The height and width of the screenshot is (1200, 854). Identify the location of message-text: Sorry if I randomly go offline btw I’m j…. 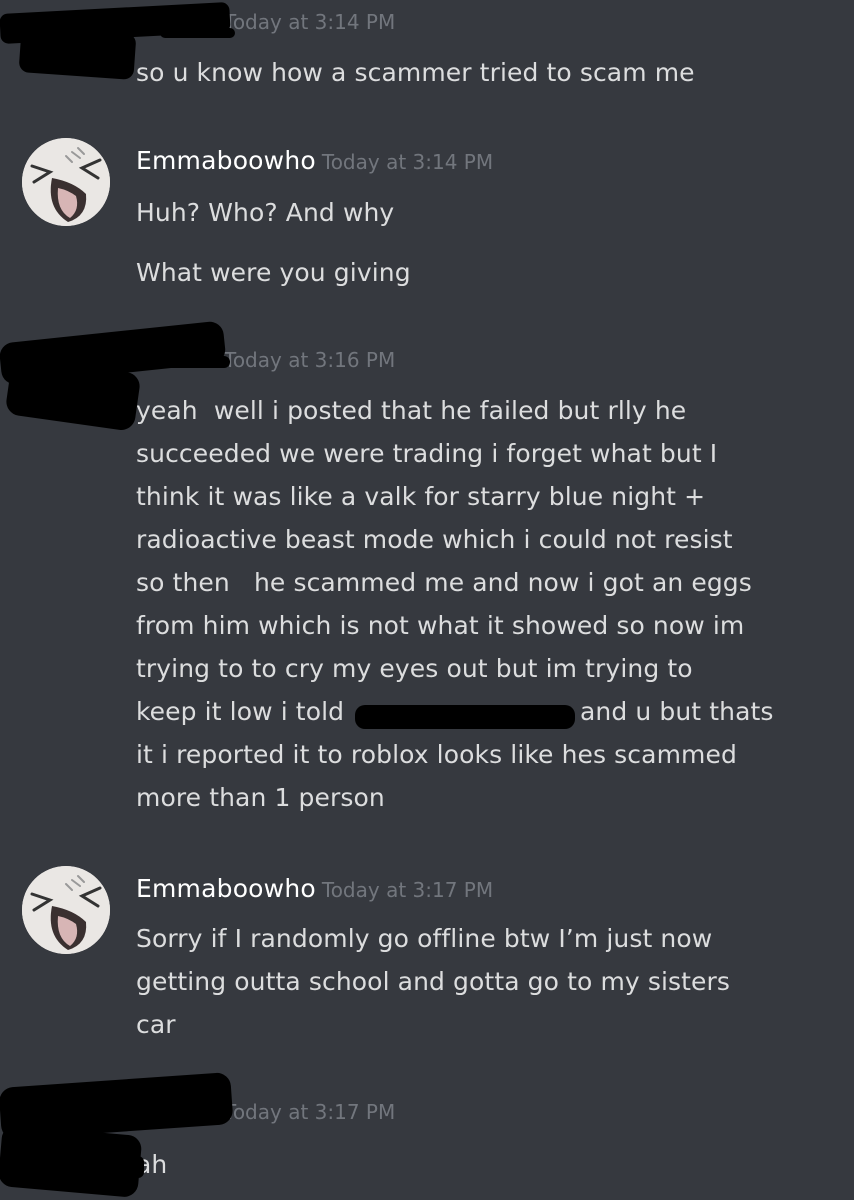
(424, 938).